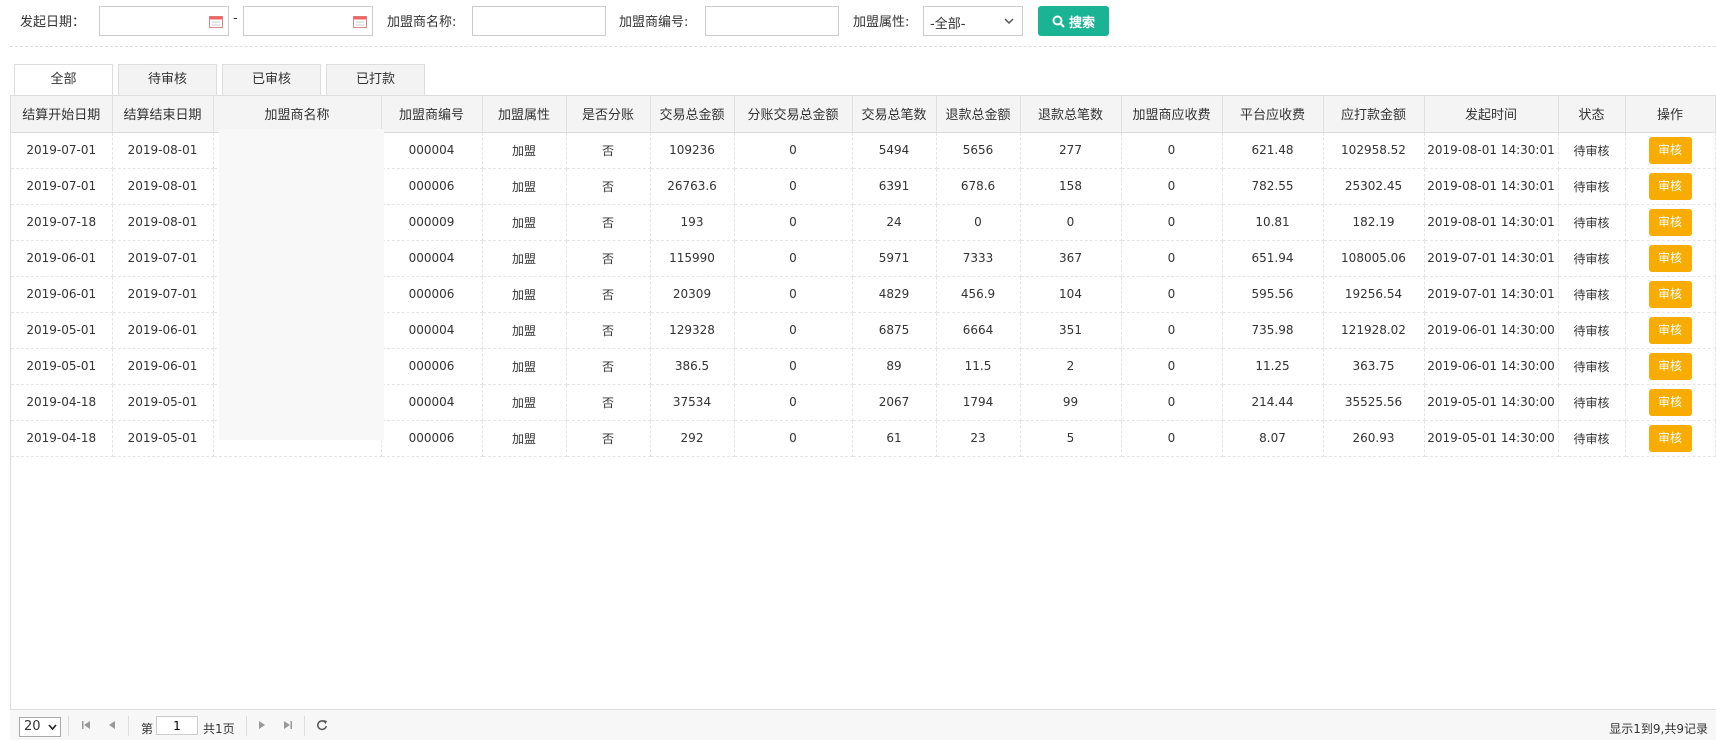  I want to click on refresh-icon, so click(322, 725).